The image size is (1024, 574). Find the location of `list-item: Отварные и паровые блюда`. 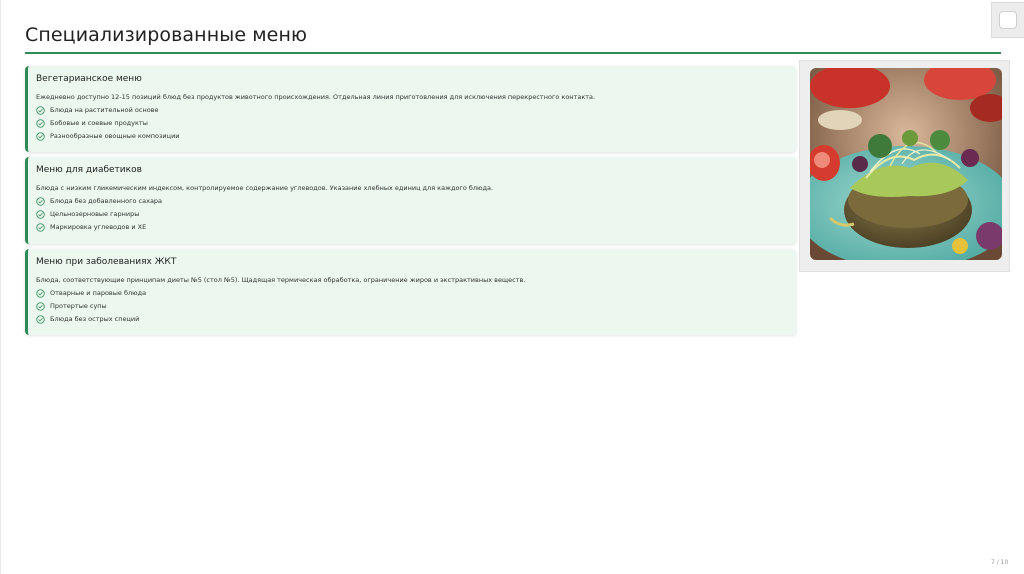

list-item: Отварные и паровые блюда is located at coordinates (411, 293).